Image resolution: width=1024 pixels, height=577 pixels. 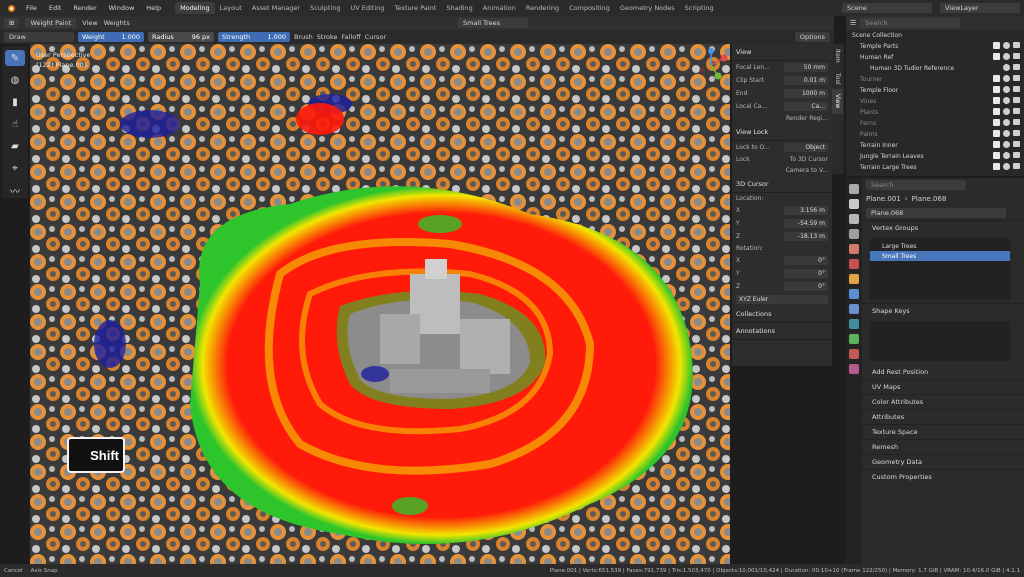 What do you see at coordinates (837, 101) in the screenshot?
I see `tab-view: View` at bounding box center [837, 101].